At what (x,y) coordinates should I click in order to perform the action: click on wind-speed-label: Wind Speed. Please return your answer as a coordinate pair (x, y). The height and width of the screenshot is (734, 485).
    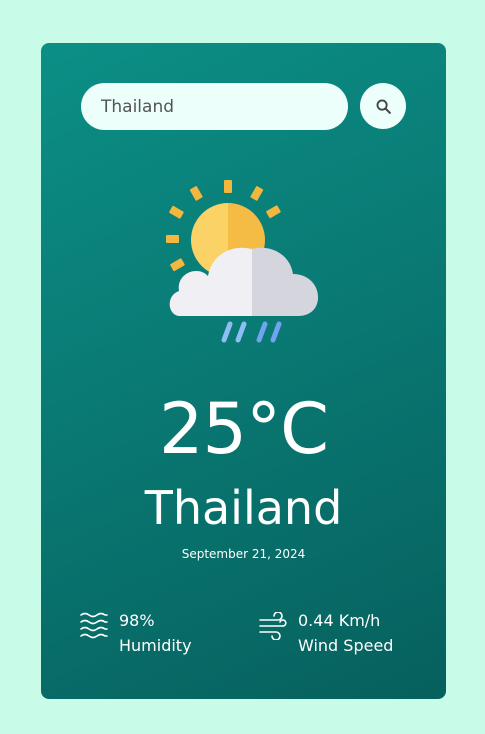
    Looking at the image, I should click on (346, 645).